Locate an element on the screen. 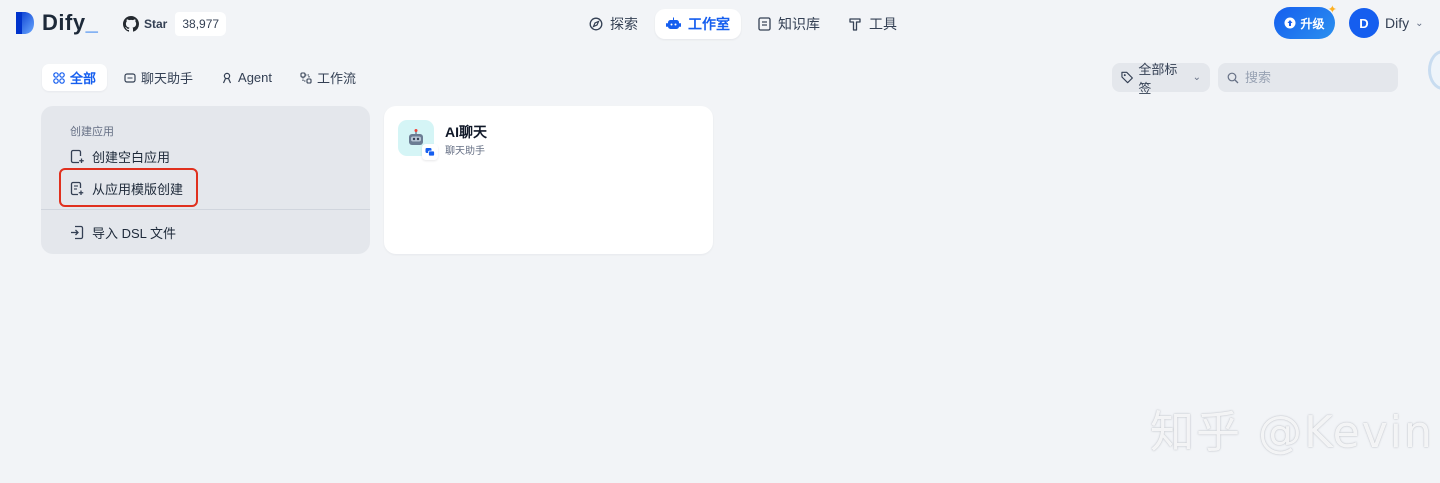 The image size is (1440, 483). github-icon is located at coordinates (131, 24).